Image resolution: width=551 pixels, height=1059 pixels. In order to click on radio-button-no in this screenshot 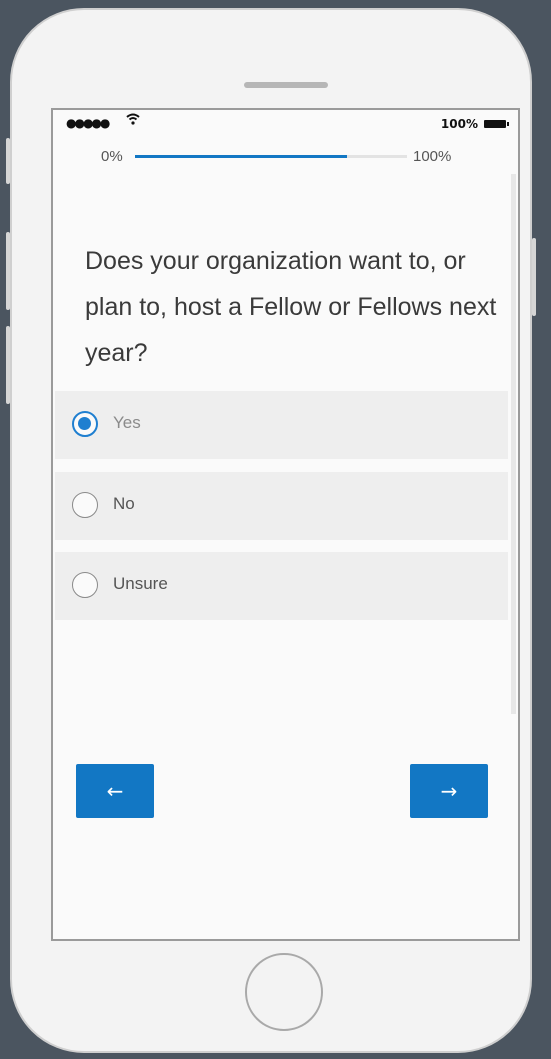, I will do `click(85, 505)`.